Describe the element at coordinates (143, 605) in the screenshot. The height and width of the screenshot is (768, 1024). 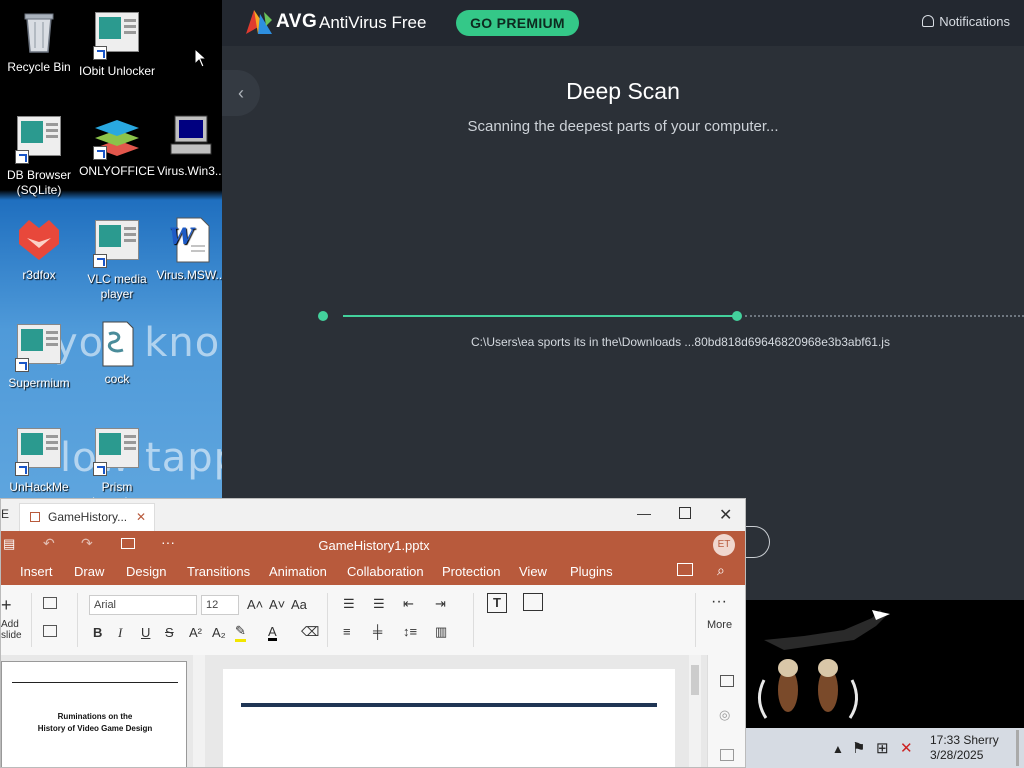
I see `font-name-select: Arial` at that location.